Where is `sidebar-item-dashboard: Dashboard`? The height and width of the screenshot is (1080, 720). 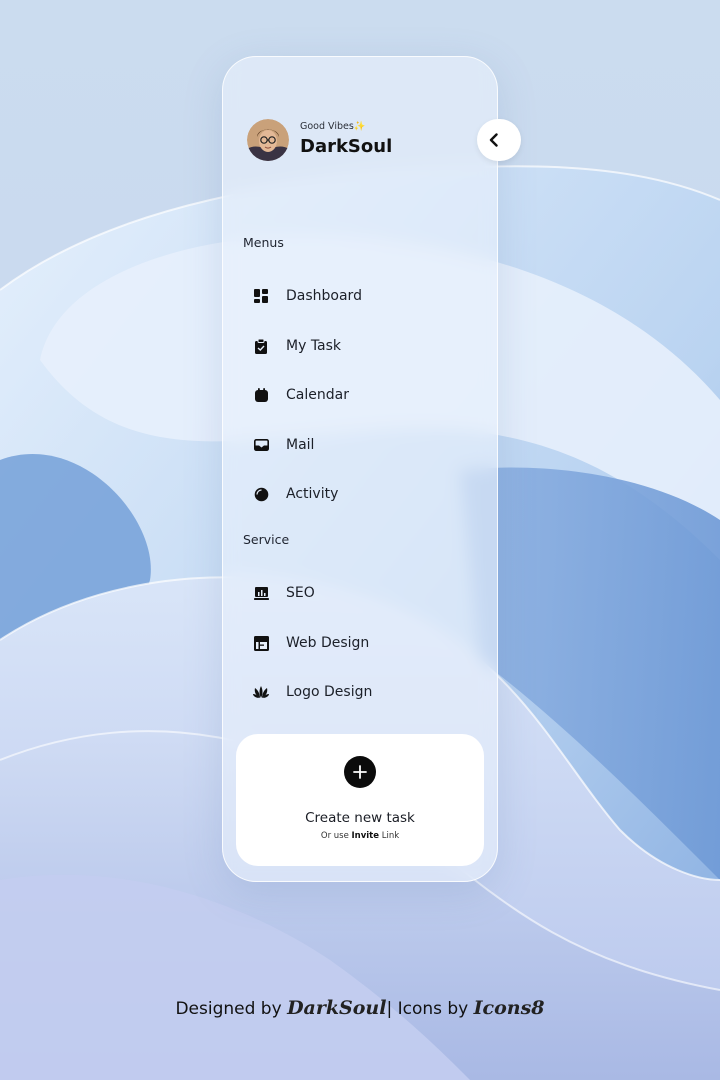
sidebar-item-dashboard: Dashboard is located at coordinates (361, 296).